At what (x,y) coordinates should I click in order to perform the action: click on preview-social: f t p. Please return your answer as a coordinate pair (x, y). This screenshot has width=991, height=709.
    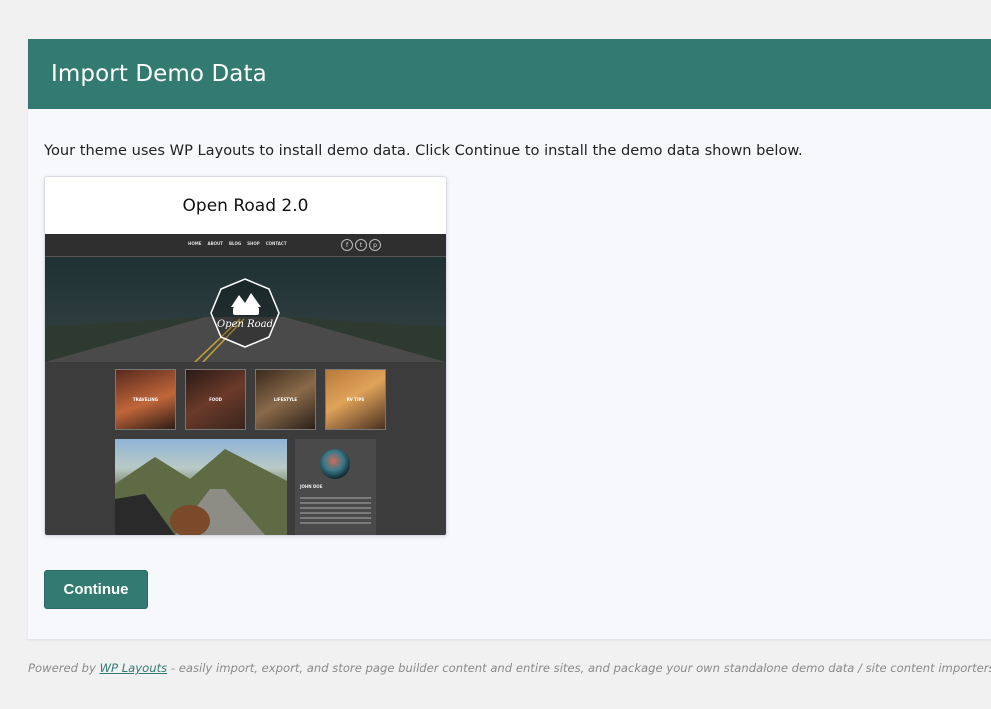
    Looking at the image, I should click on (361, 245).